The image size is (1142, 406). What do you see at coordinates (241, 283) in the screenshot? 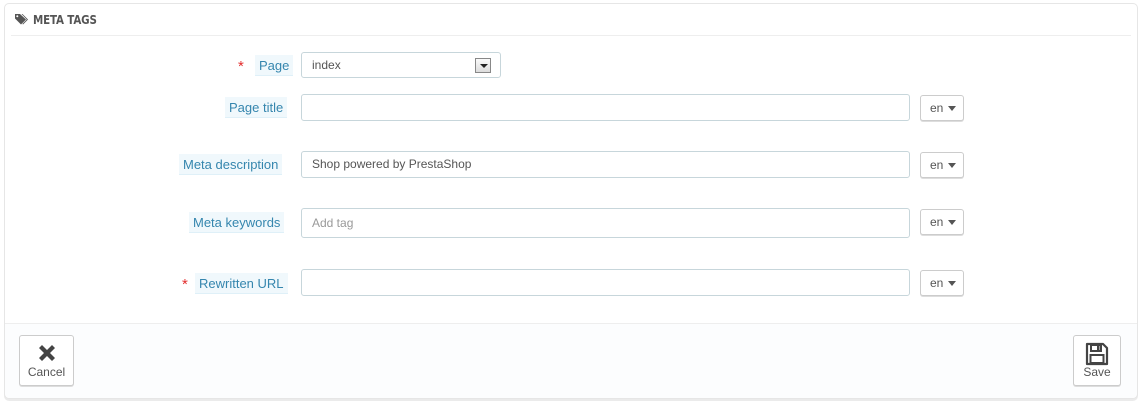
I see `rewritten-url-label: Rewritten URL` at bounding box center [241, 283].